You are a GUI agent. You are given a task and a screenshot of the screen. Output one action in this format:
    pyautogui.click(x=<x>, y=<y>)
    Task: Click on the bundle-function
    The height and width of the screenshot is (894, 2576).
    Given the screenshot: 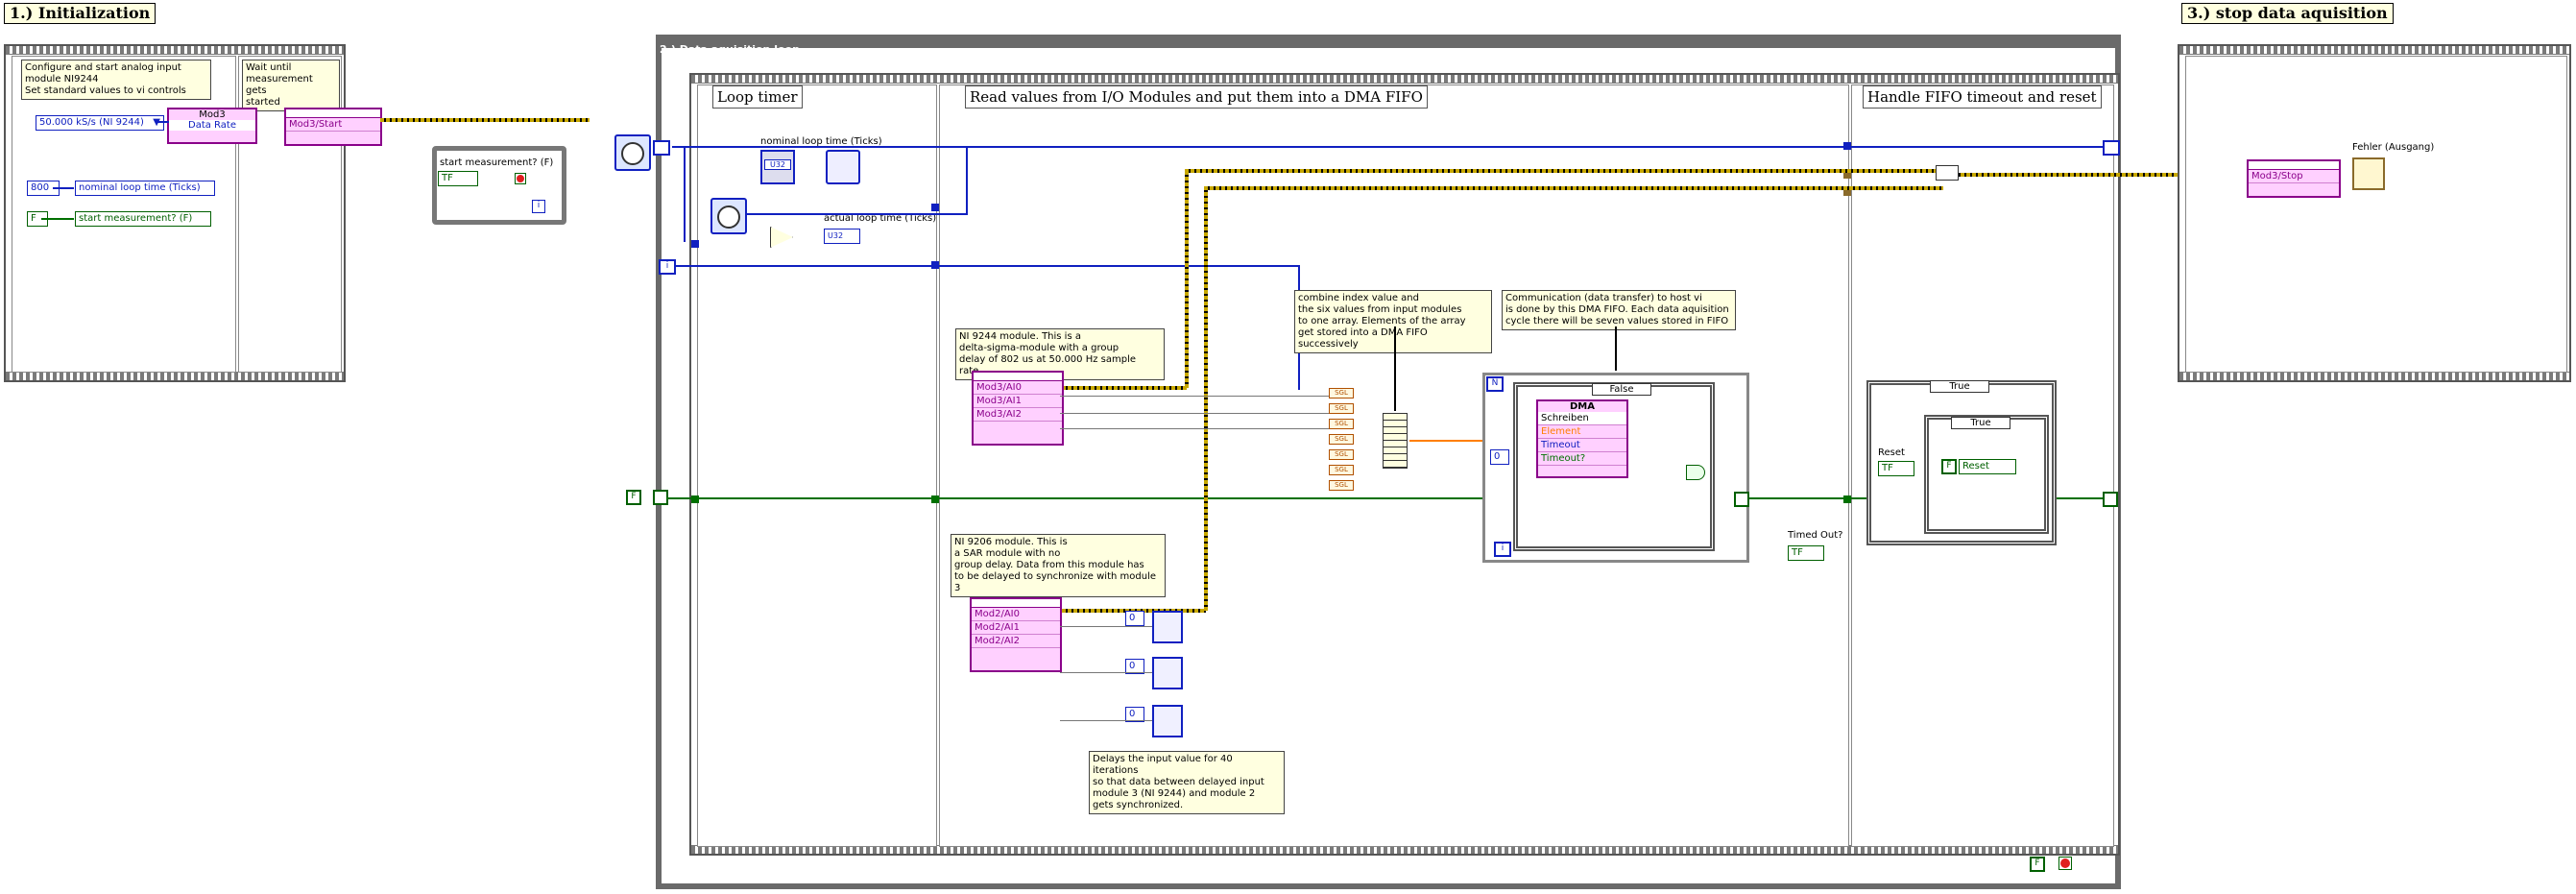 What is the action you would take?
    pyautogui.click(x=1947, y=173)
    